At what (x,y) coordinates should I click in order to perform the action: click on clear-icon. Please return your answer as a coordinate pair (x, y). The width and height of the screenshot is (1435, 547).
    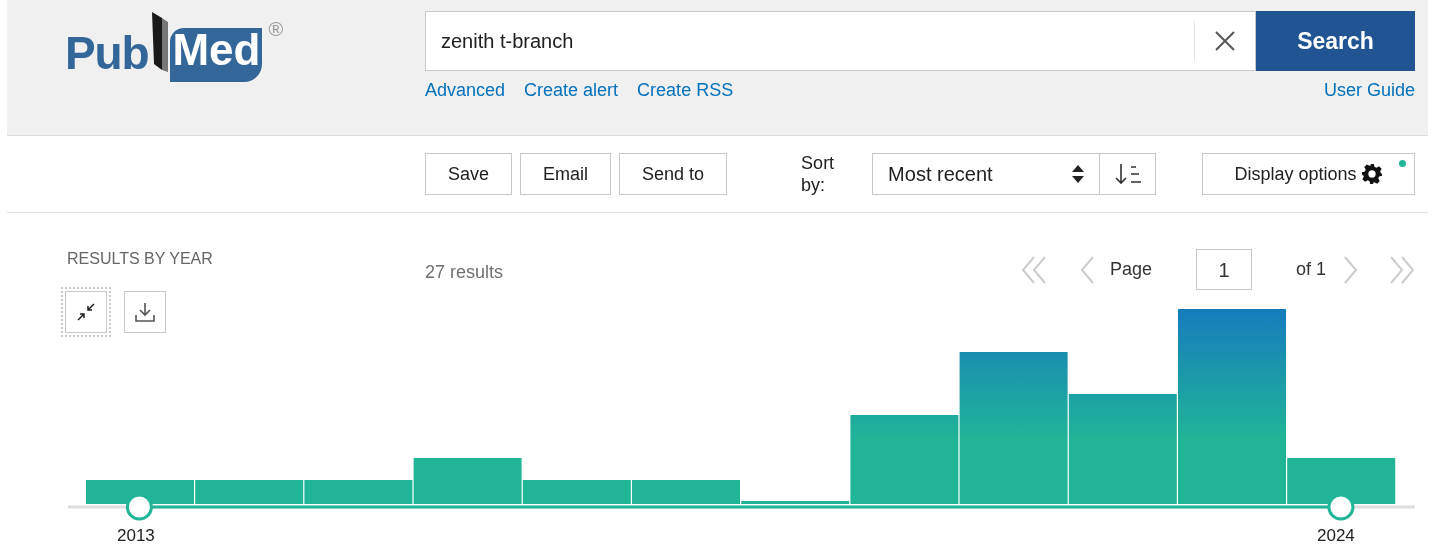
    Looking at the image, I should click on (1225, 41).